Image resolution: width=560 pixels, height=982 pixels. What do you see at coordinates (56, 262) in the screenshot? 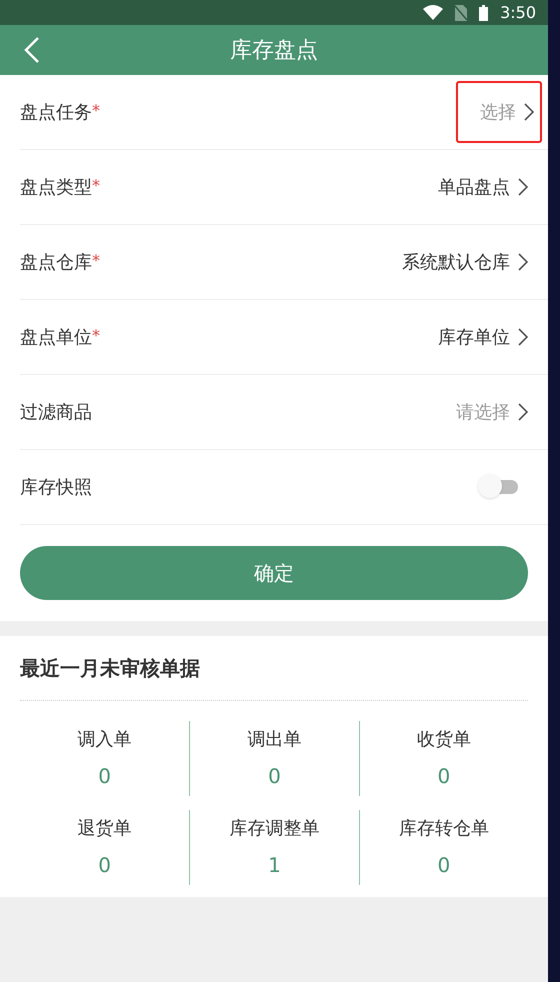
I see `field-label: 盘点仓库` at bounding box center [56, 262].